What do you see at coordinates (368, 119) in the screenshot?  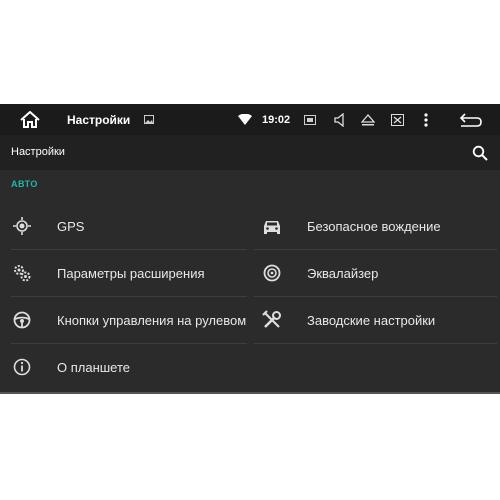 I see `eject-icon` at bounding box center [368, 119].